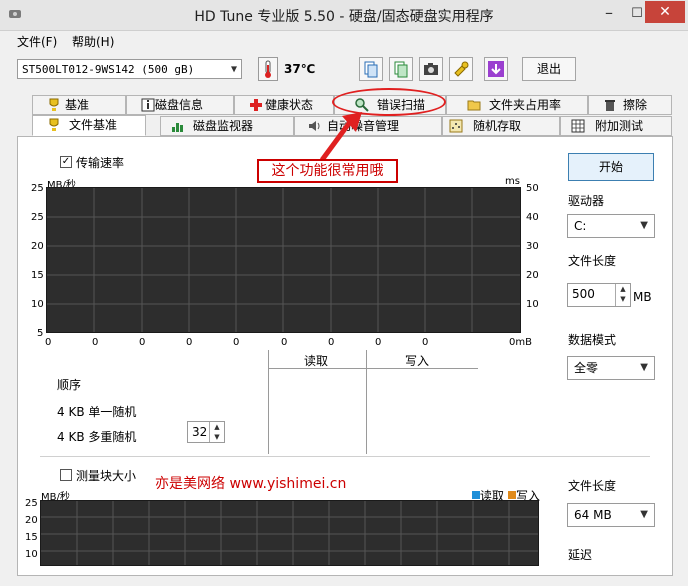 The image size is (688, 586). Describe the element at coordinates (532, 246) in the screenshot. I see `y-tick-right: 30` at that location.